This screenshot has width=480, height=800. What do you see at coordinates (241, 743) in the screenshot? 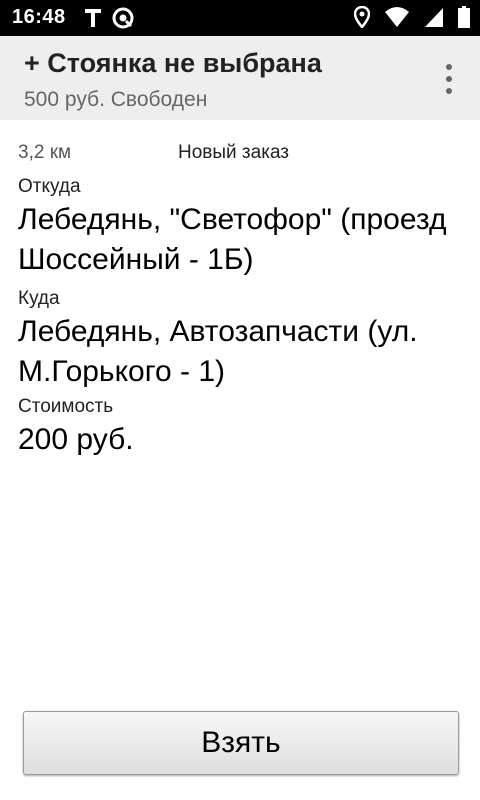
I see `take-order-button: Взять` at bounding box center [241, 743].